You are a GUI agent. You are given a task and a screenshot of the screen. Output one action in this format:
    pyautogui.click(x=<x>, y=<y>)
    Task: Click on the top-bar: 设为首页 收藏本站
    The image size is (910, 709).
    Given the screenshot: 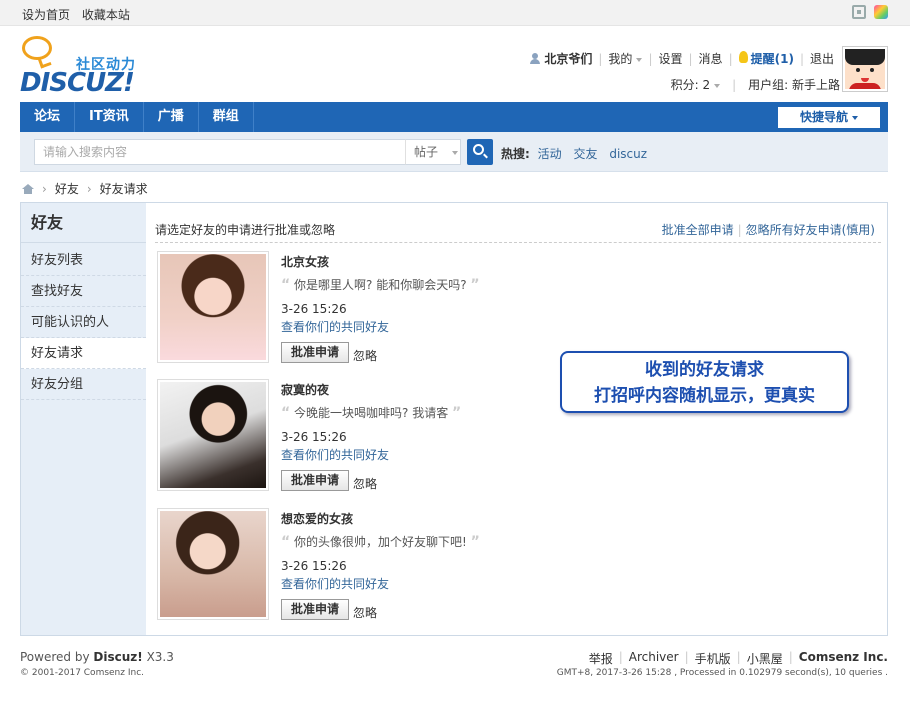 What is the action you would take?
    pyautogui.click(x=455, y=13)
    